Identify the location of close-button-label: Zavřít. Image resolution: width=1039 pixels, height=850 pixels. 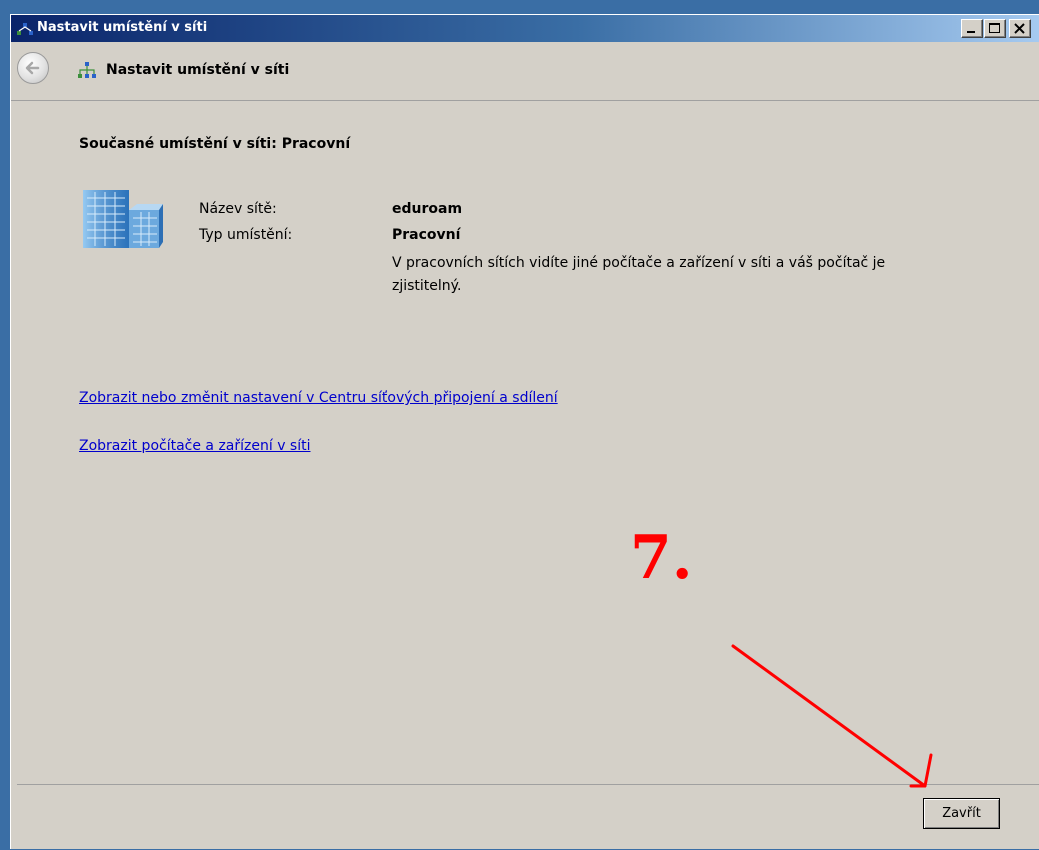
(961, 813).